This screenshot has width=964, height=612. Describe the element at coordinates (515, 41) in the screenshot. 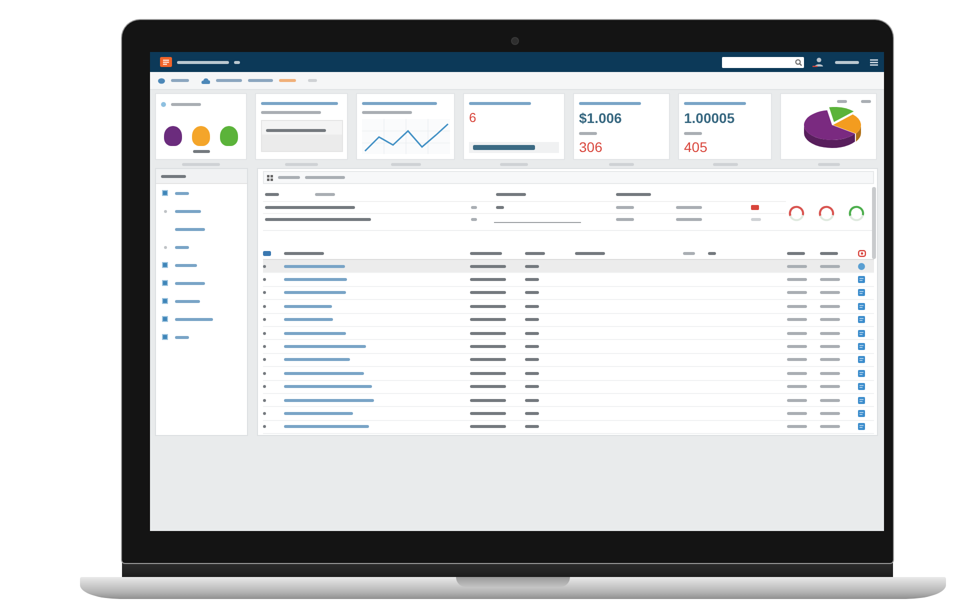

I see `webcam-icon` at that location.